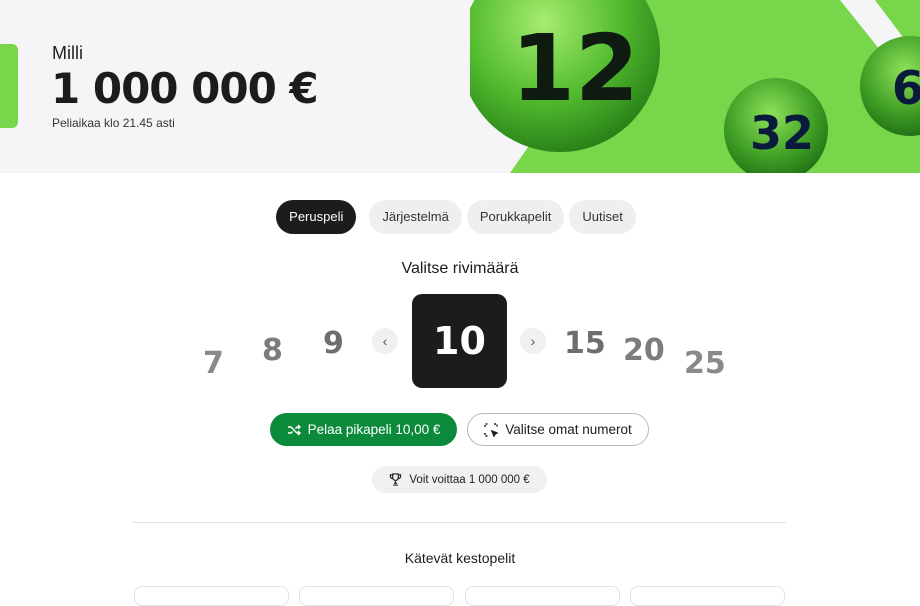 The width and height of the screenshot is (920, 606). I want to click on row-option-20: 20, so click(644, 350).